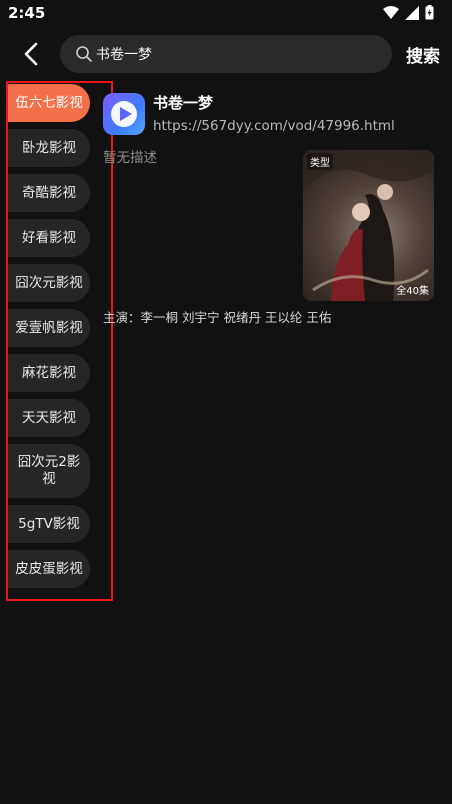 The height and width of the screenshot is (804, 452). Describe the element at coordinates (236, 54) in the screenshot. I see `search-input` at that location.